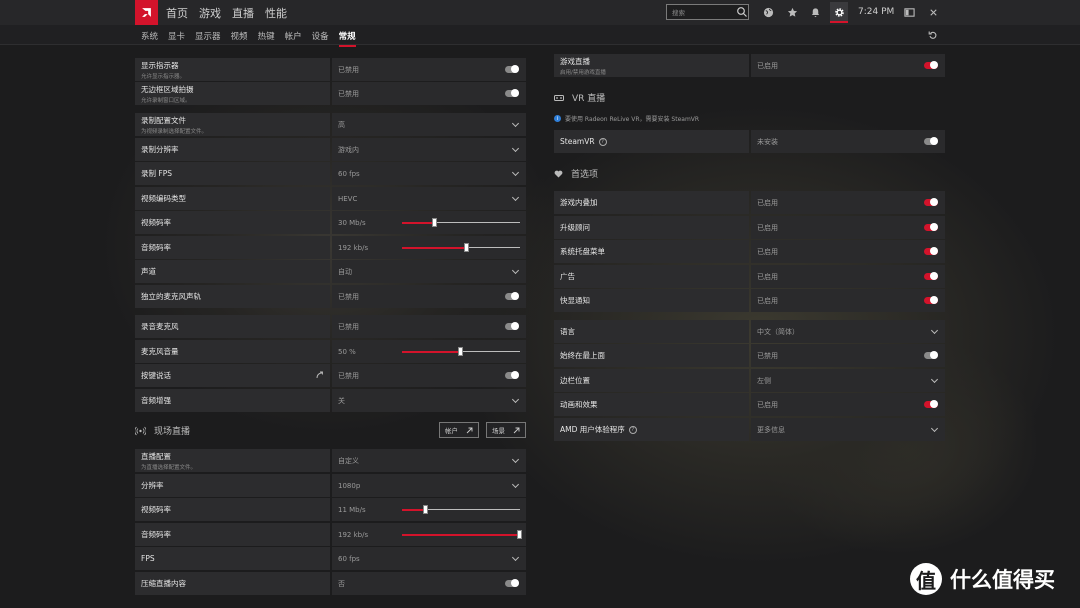 The image size is (1080, 608). What do you see at coordinates (330, 198) in the screenshot?
I see `setting-row-video-codec: 视频编码类型 HEVC` at bounding box center [330, 198].